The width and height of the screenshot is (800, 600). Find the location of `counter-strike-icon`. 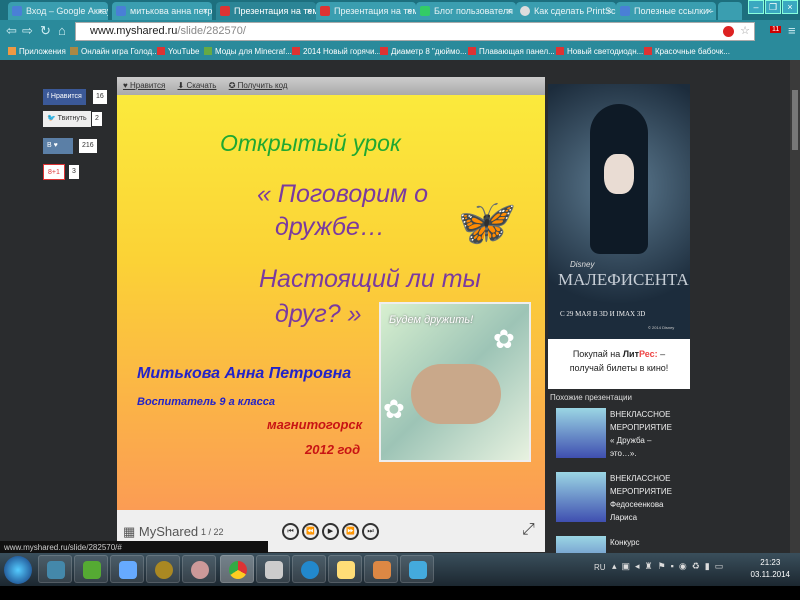

counter-strike-icon is located at coordinates (274, 570).